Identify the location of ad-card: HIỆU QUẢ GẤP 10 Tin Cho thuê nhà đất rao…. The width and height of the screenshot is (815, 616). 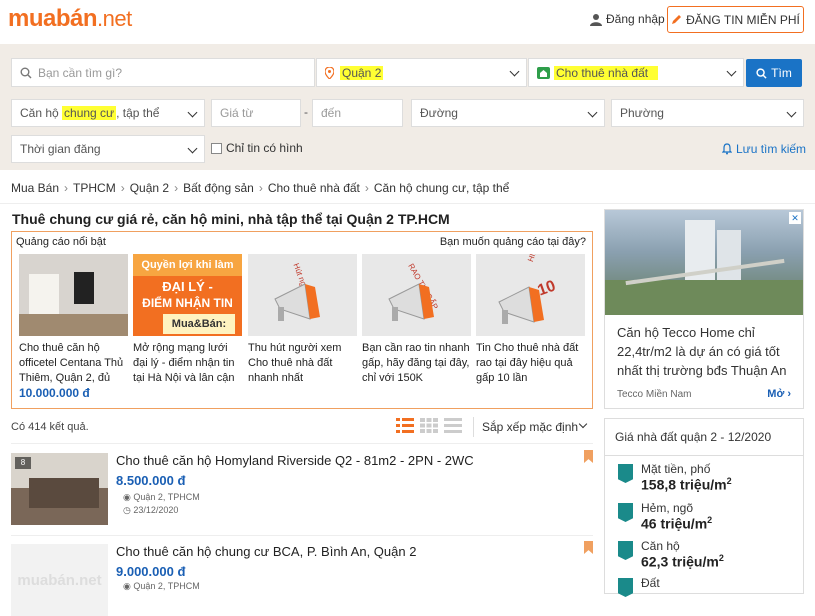
(530, 320).